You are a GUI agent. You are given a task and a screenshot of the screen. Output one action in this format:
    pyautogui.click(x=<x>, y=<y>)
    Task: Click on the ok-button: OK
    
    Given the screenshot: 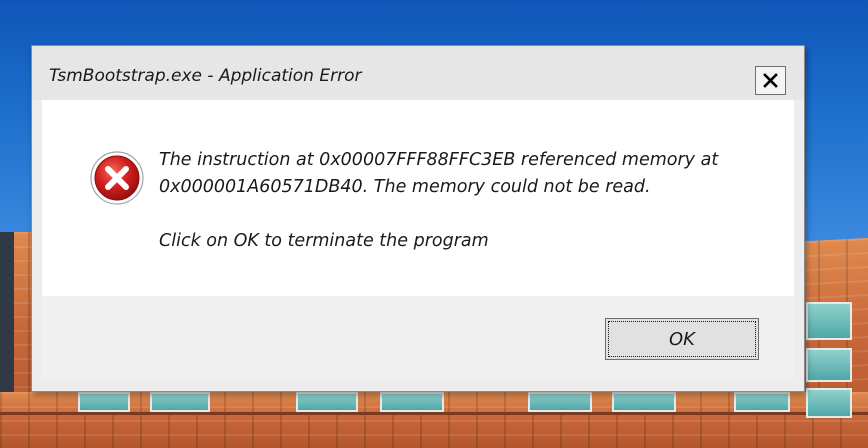 What is the action you would take?
    pyautogui.click(x=682, y=339)
    